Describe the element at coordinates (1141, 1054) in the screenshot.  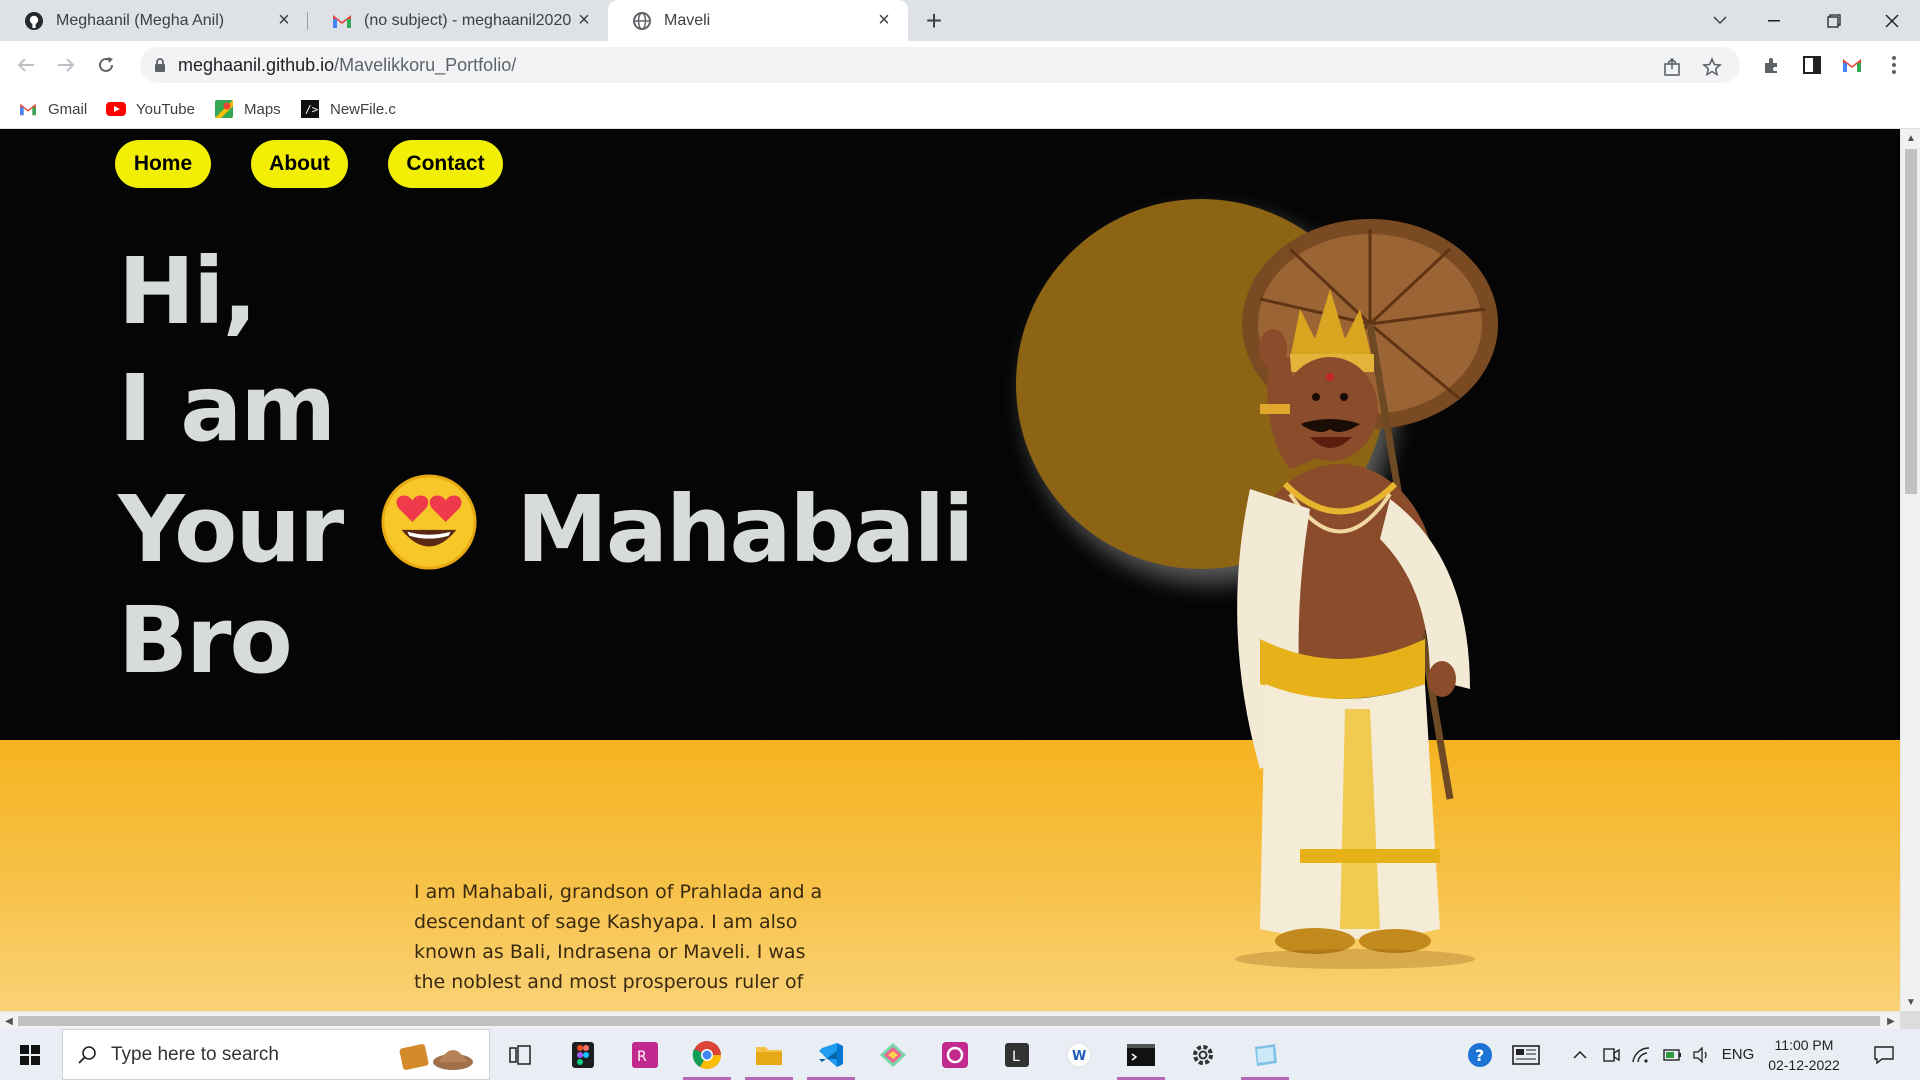
I see `terminal-icon` at that location.